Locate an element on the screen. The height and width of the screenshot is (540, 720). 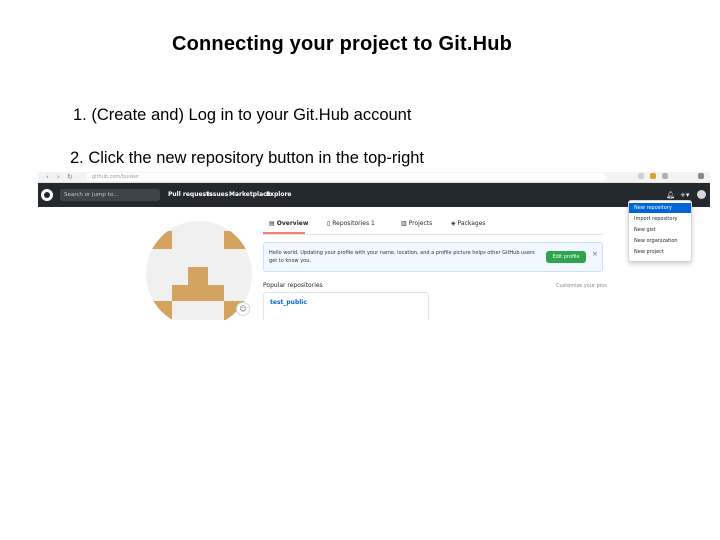
tab-repositories: ▯ Repositories 1 is located at coordinates (351, 223).